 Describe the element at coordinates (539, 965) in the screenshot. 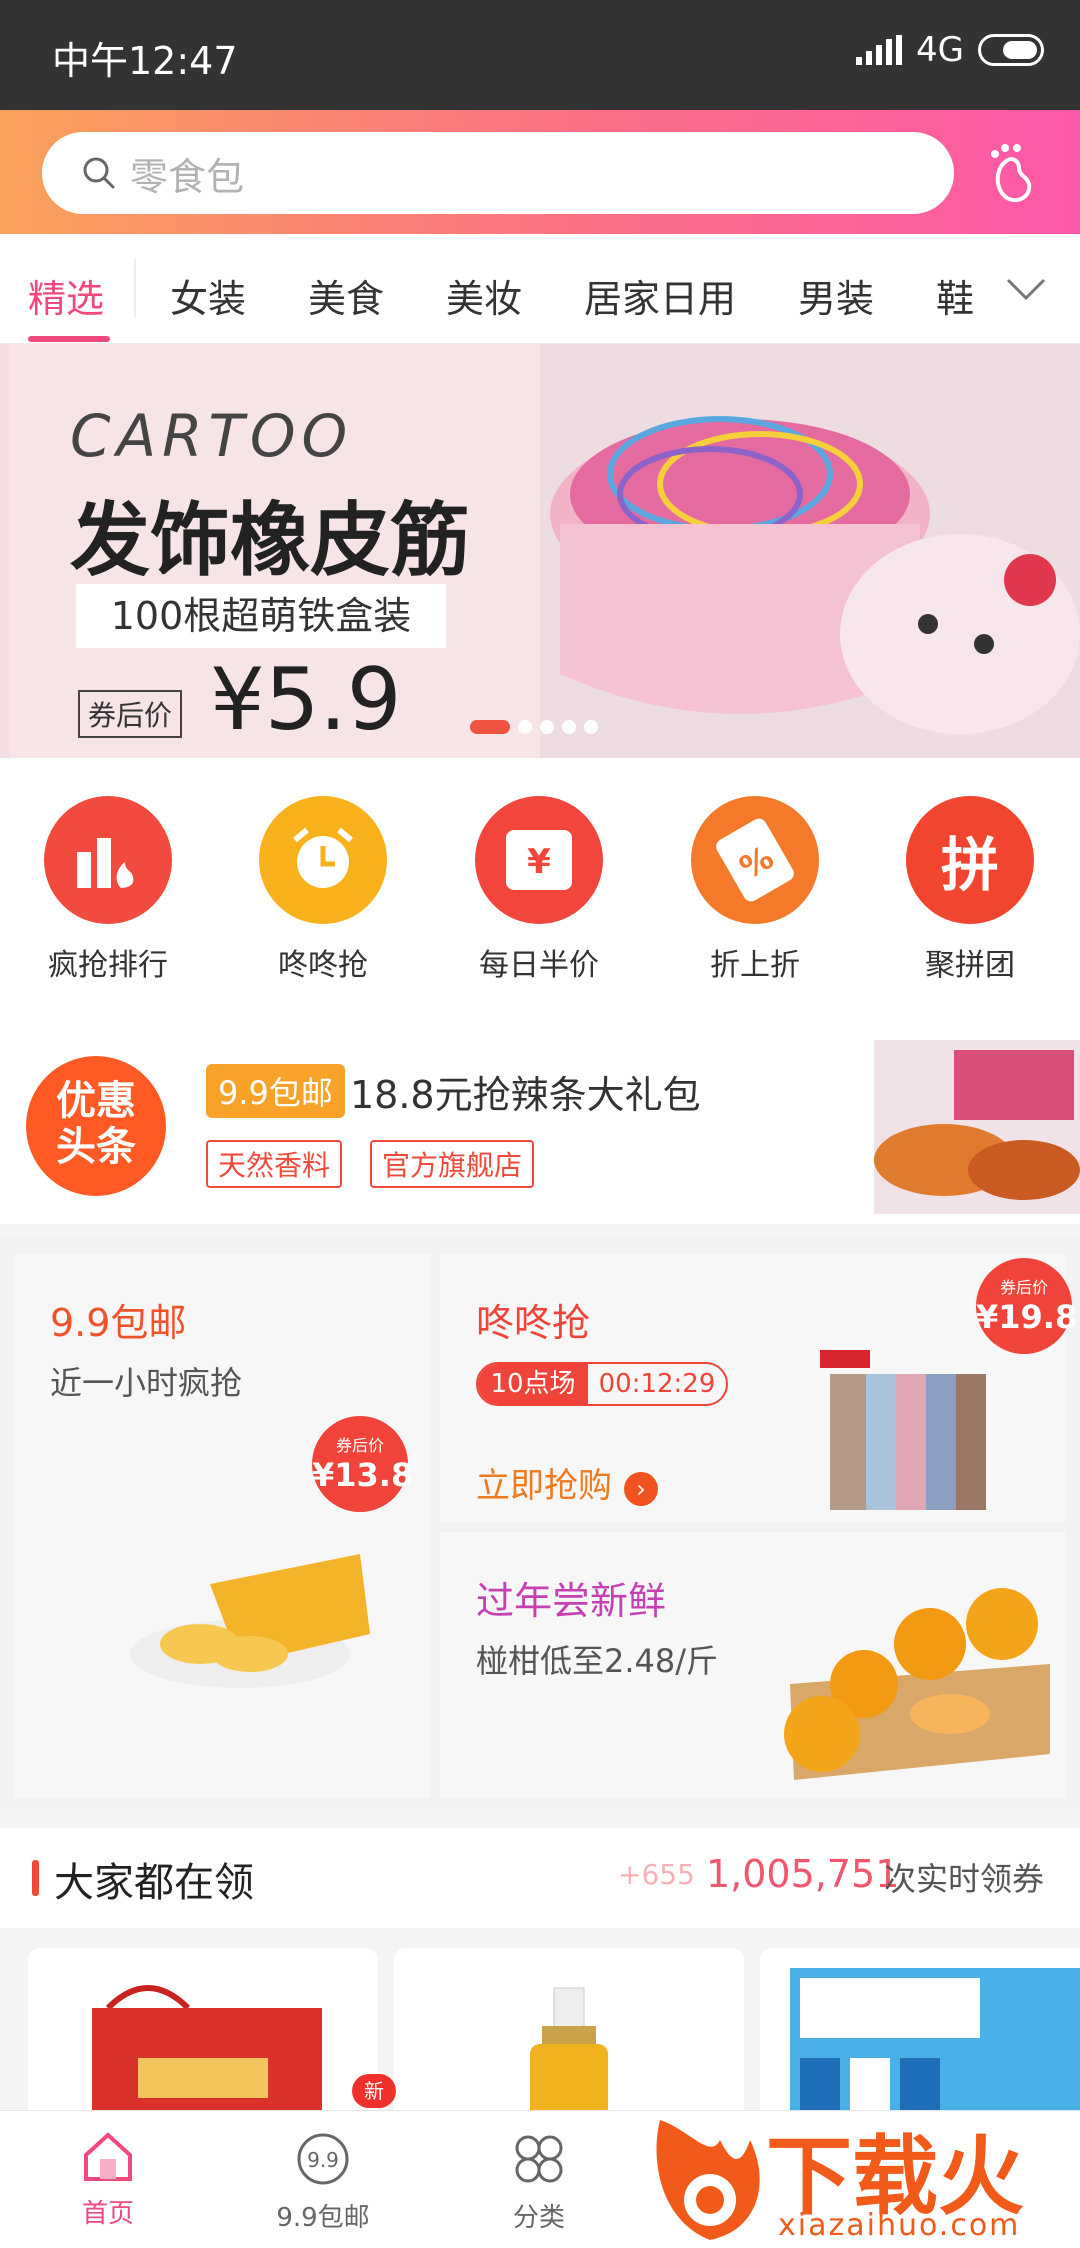

I see `entry-label: 每日半价` at that location.